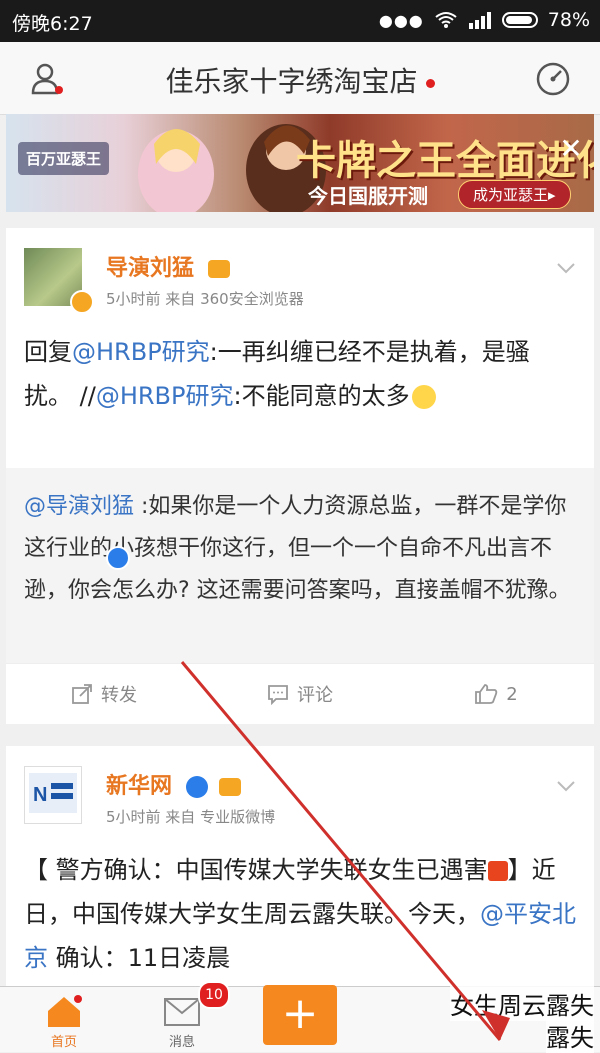 This screenshot has height=1053, width=600. What do you see at coordinates (368, 196) in the screenshot?
I see `banner-subtitle: 今日国服开测` at bounding box center [368, 196].